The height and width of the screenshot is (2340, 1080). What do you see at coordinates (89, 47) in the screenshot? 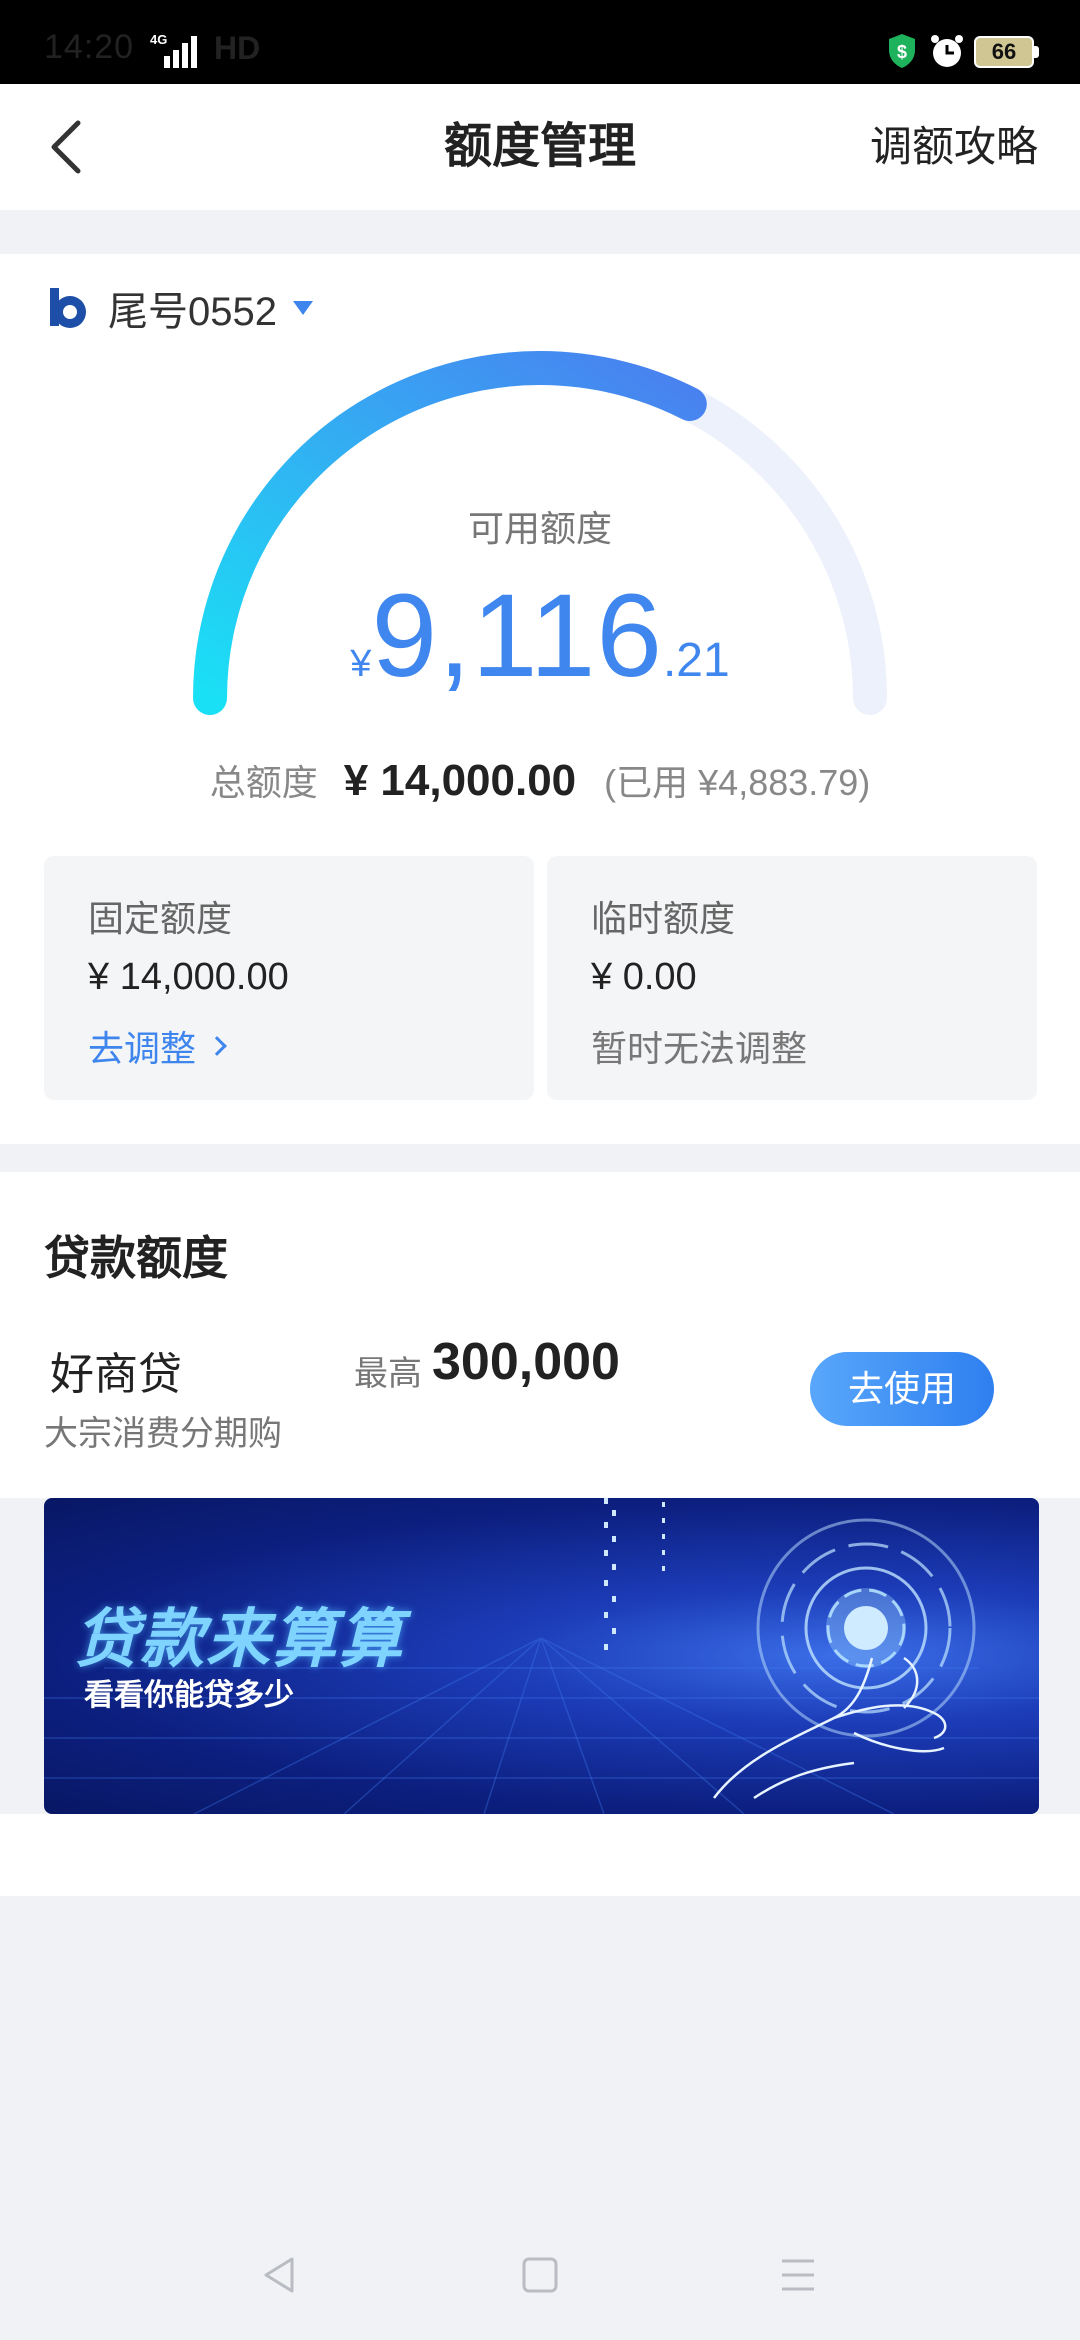
I see `status-time: 14:20` at bounding box center [89, 47].